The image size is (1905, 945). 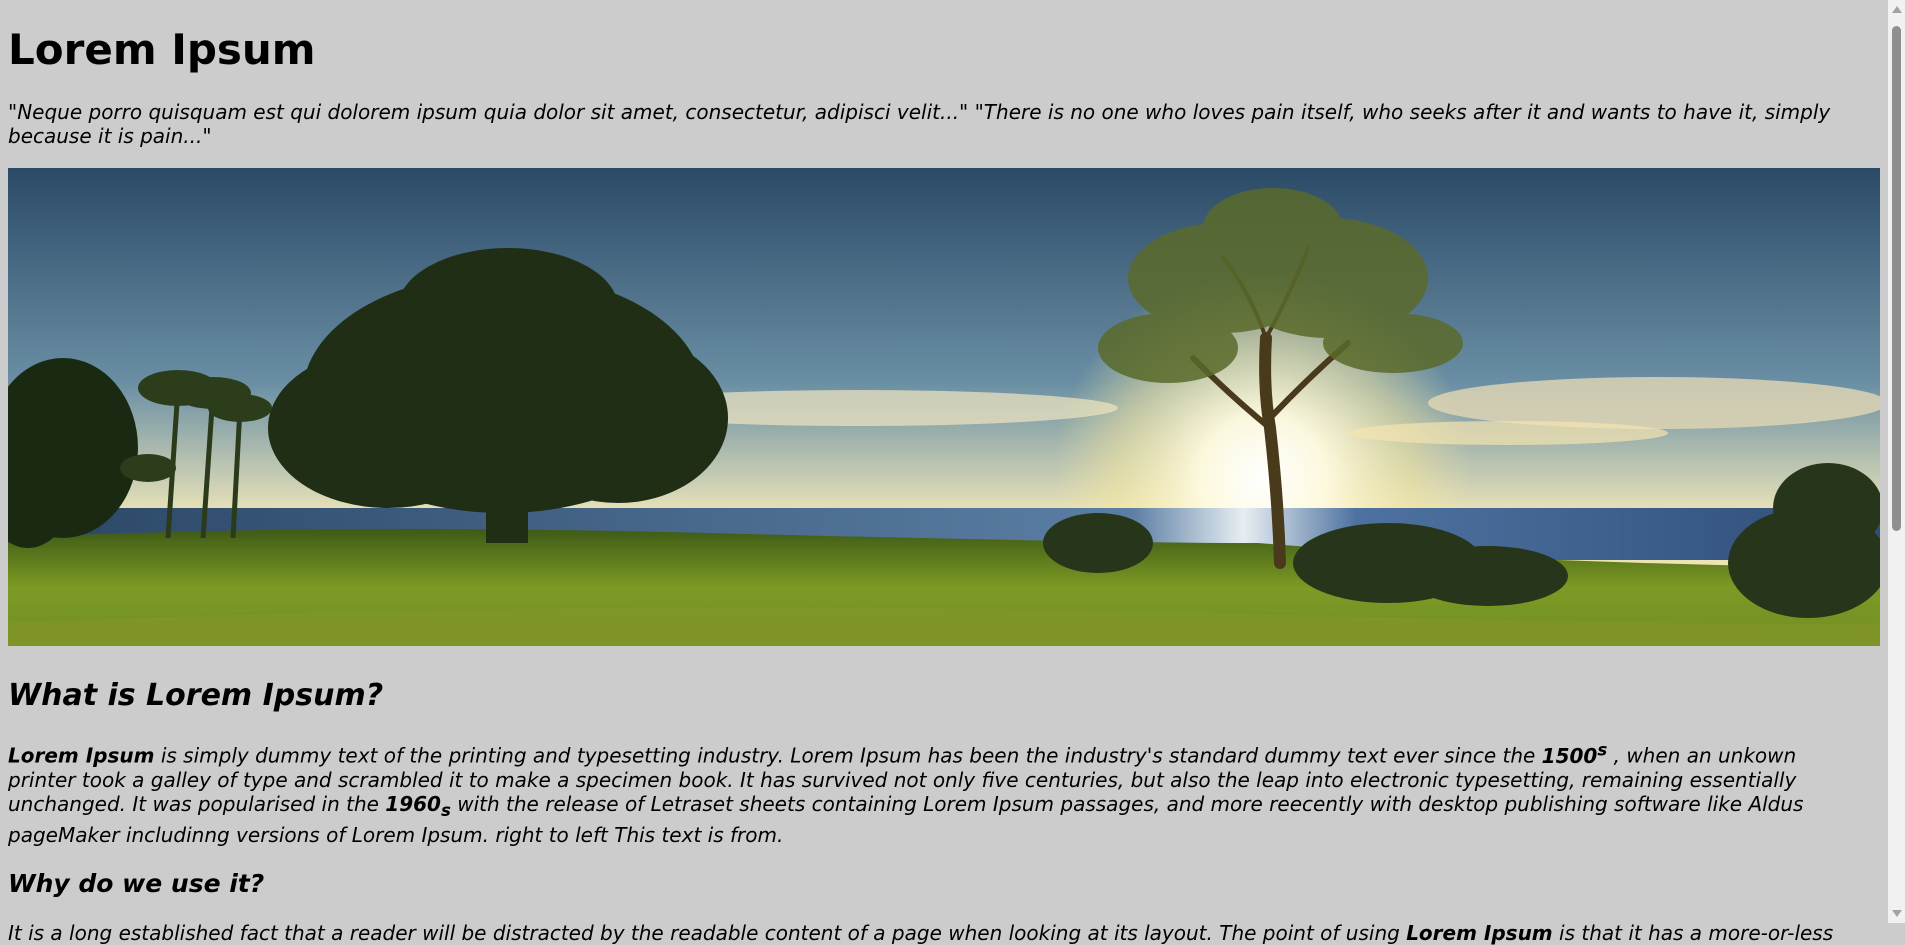 I want to click on scrollbar-thumb, so click(x=1896, y=278).